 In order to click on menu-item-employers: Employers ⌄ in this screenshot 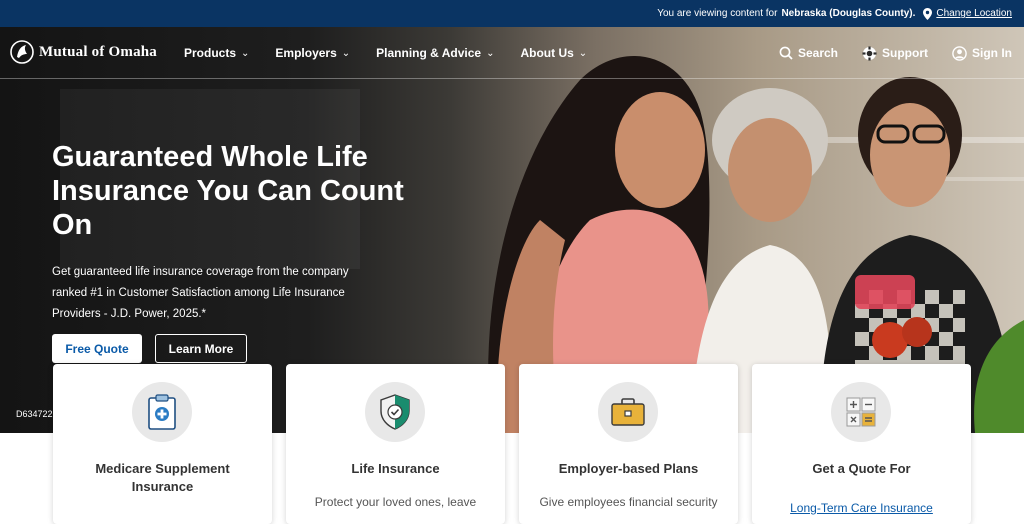, I will do `click(312, 53)`.